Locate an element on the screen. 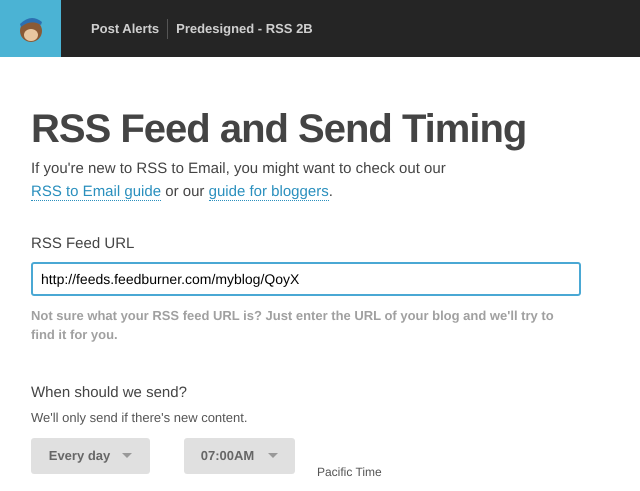 The image size is (640, 491). section-heading: When should we send? is located at coordinates (109, 392).